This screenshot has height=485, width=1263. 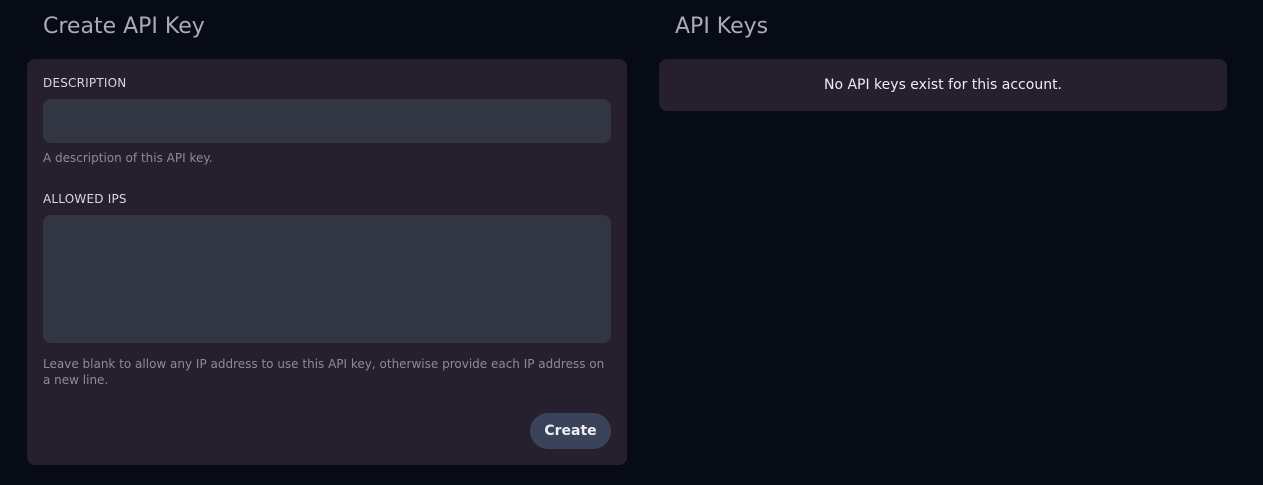 What do you see at coordinates (327, 279) in the screenshot?
I see `allowed-ips-textarea` at bounding box center [327, 279].